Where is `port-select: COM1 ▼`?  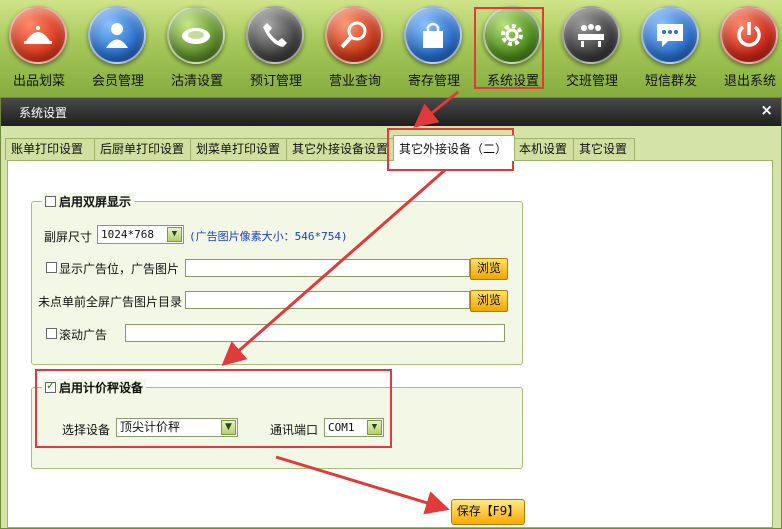 port-select: COM1 ▼ is located at coordinates (354, 427).